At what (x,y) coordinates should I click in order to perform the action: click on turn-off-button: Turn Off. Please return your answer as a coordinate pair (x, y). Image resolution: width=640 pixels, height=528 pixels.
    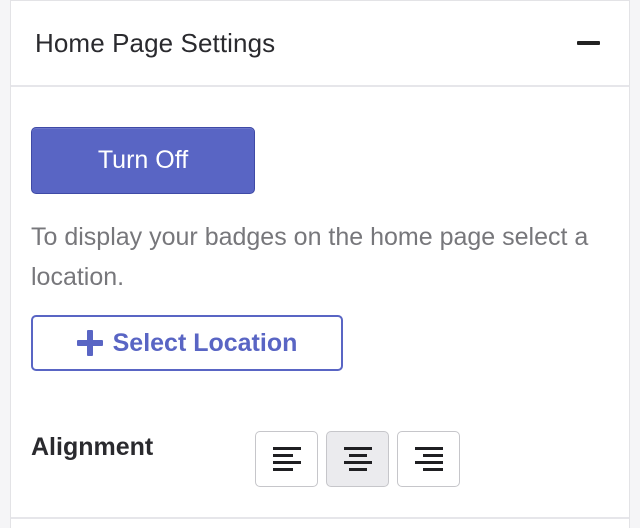
    Looking at the image, I should click on (143, 160).